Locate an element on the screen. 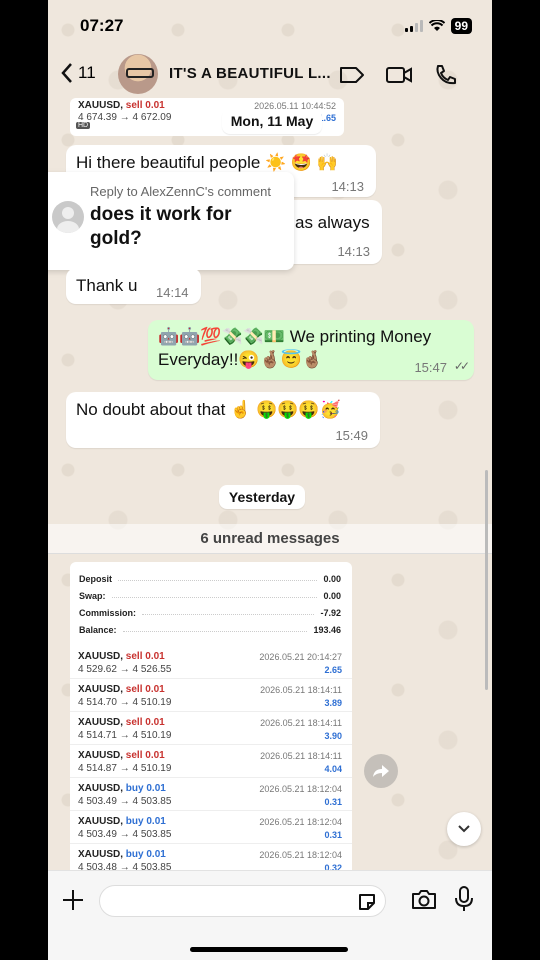 The image size is (540, 960). message-text: Thank u is located at coordinates (107, 285).